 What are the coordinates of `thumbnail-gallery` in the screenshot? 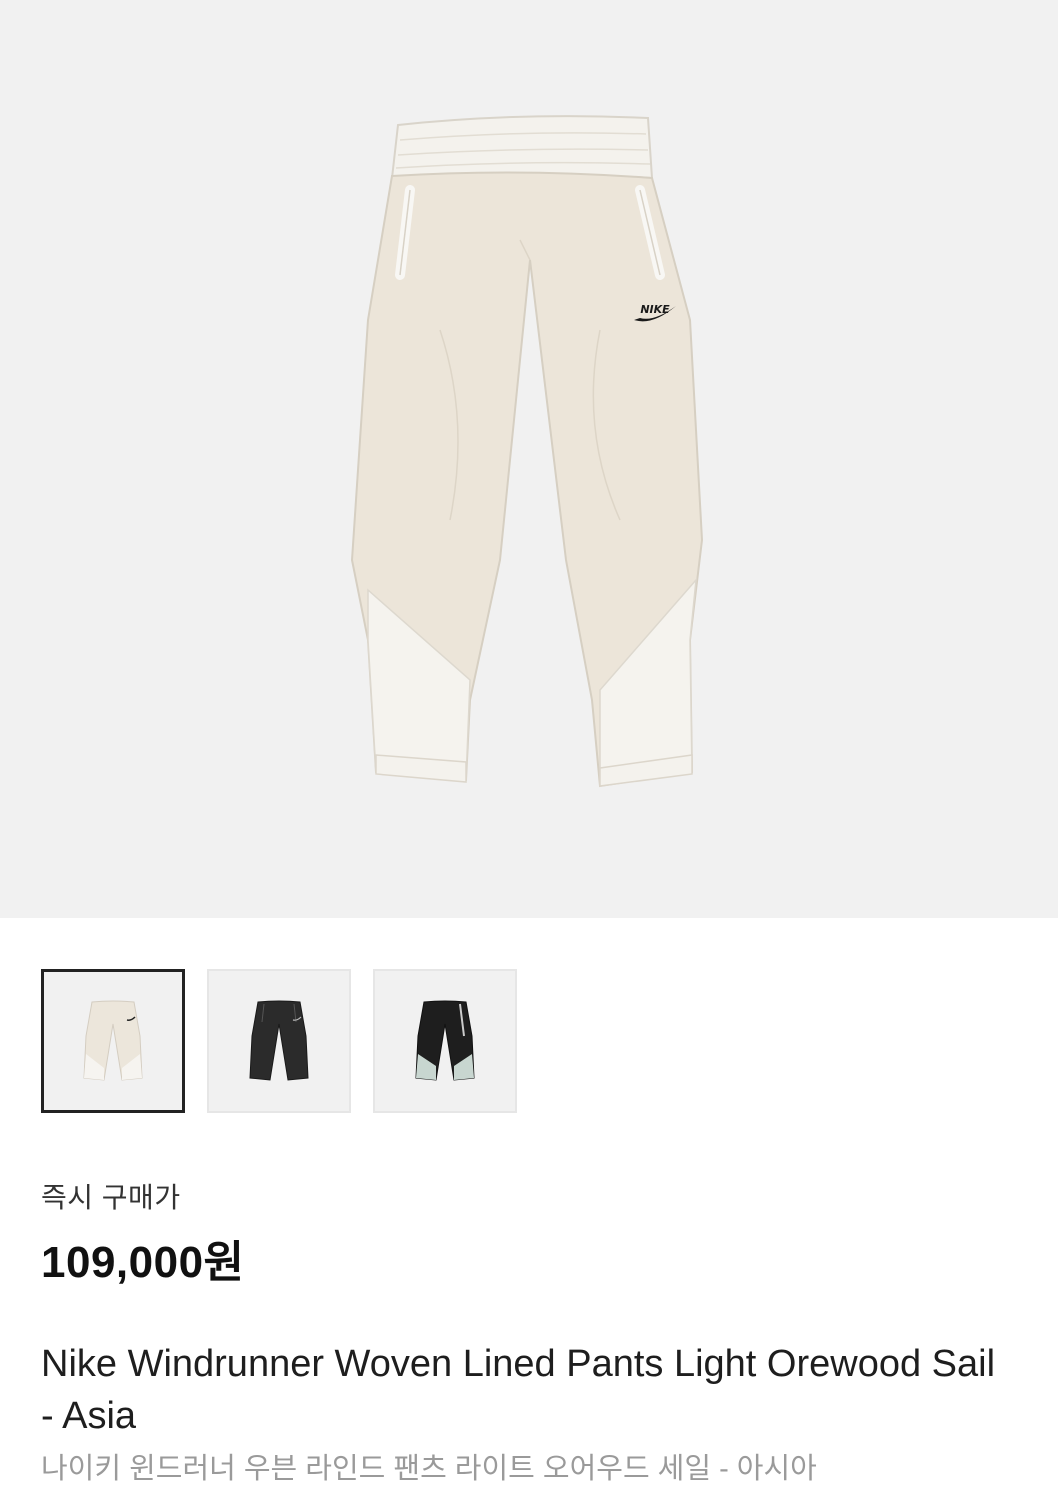 It's located at (279, 1041).